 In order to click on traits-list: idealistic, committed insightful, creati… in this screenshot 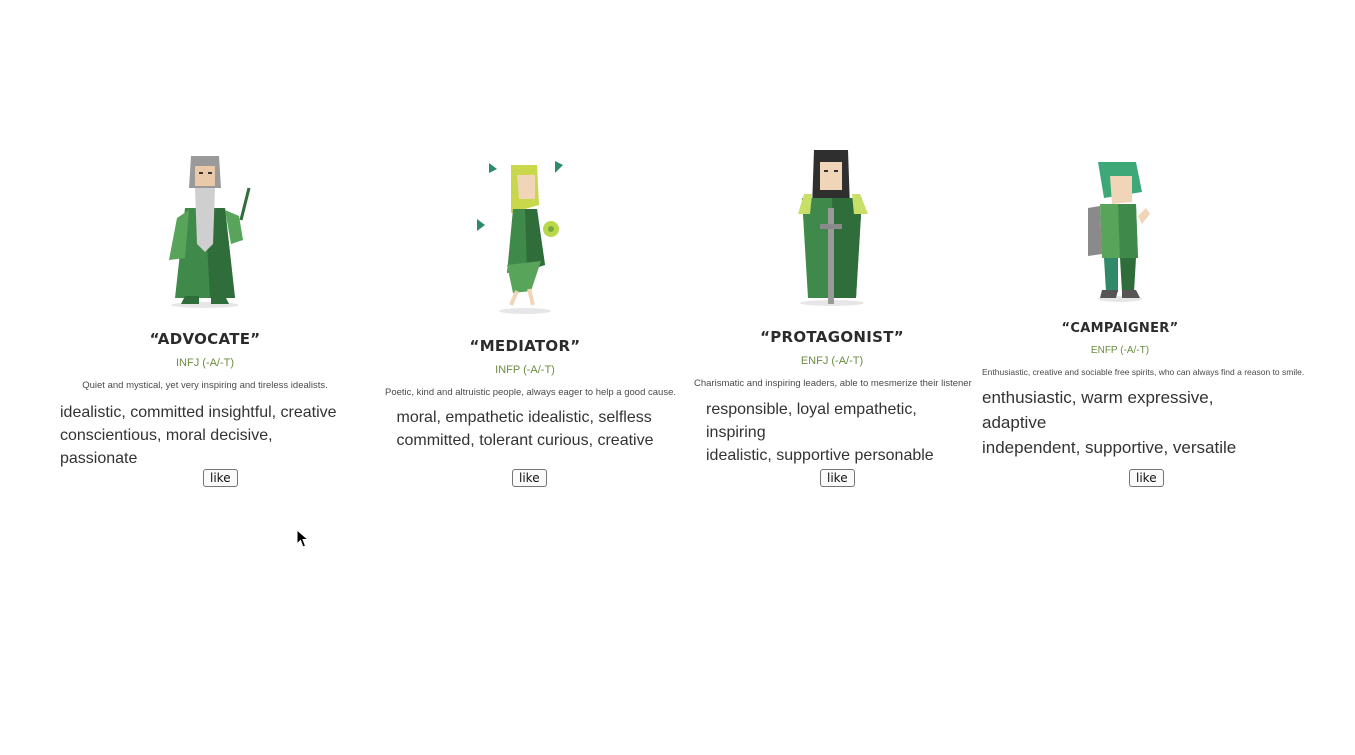, I will do `click(205, 435)`.